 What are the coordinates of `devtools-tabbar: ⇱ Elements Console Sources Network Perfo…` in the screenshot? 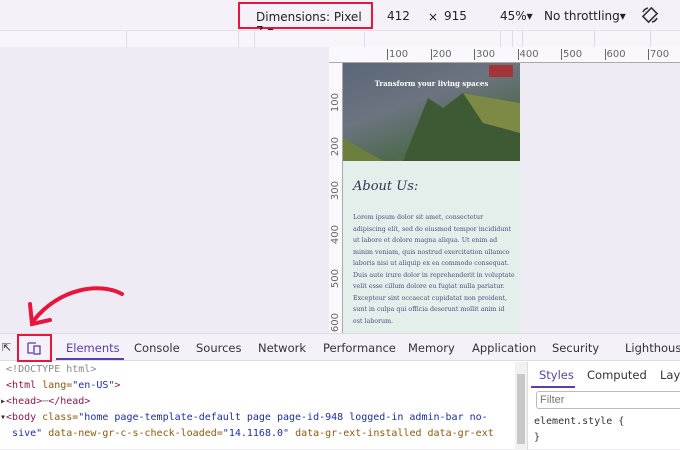 It's located at (340, 348).